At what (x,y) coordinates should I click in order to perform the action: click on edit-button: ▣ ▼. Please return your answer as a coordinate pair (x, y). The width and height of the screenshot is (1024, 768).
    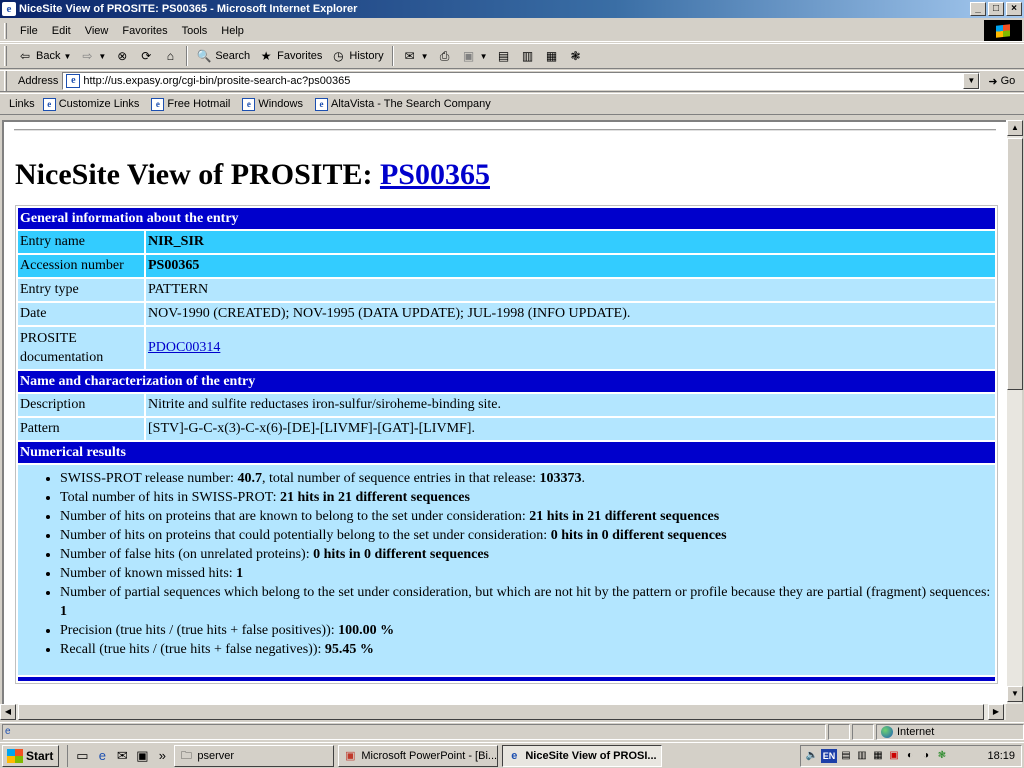
    Looking at the image, I should click on (474, 56).